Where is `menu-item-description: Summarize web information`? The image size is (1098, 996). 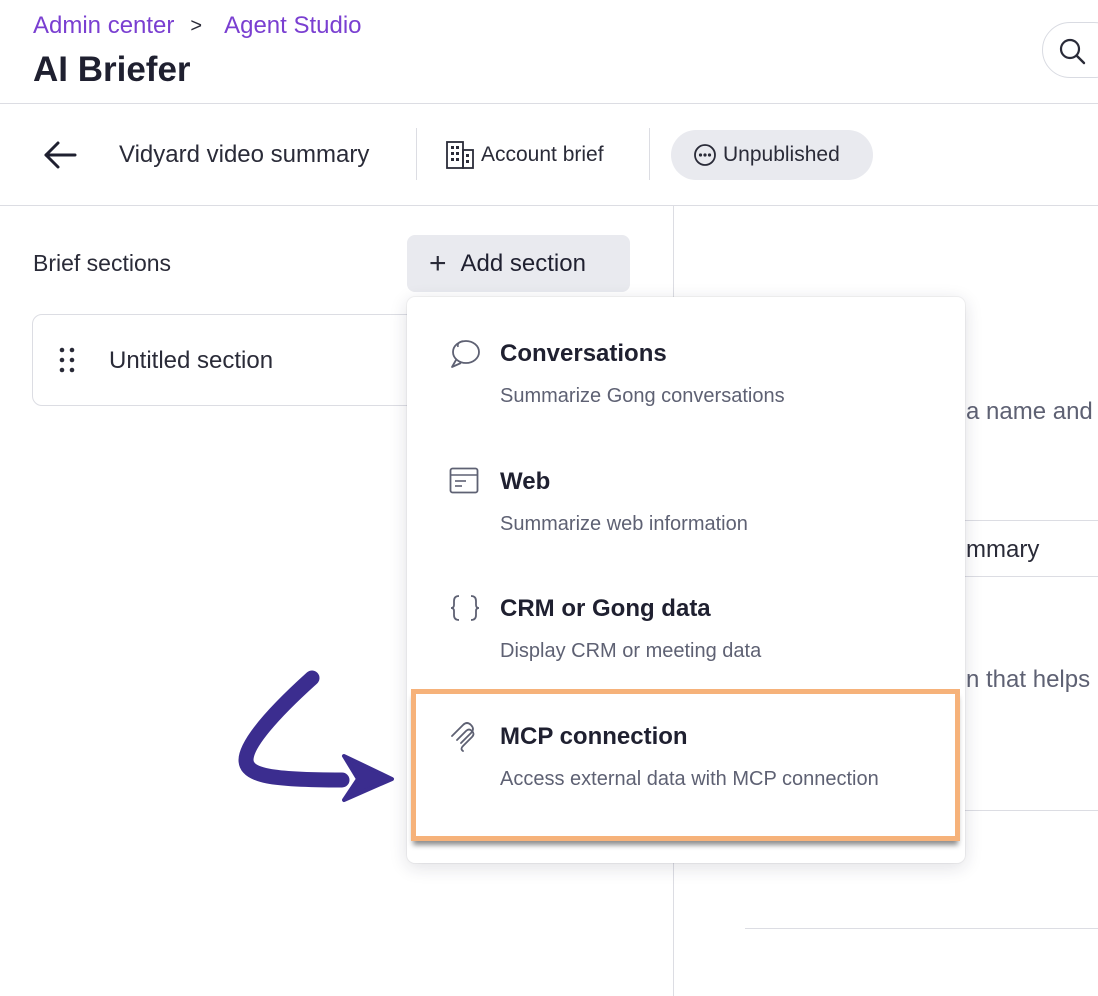 menu-item-description: Summarize web information is located at coordinates (624, 524).